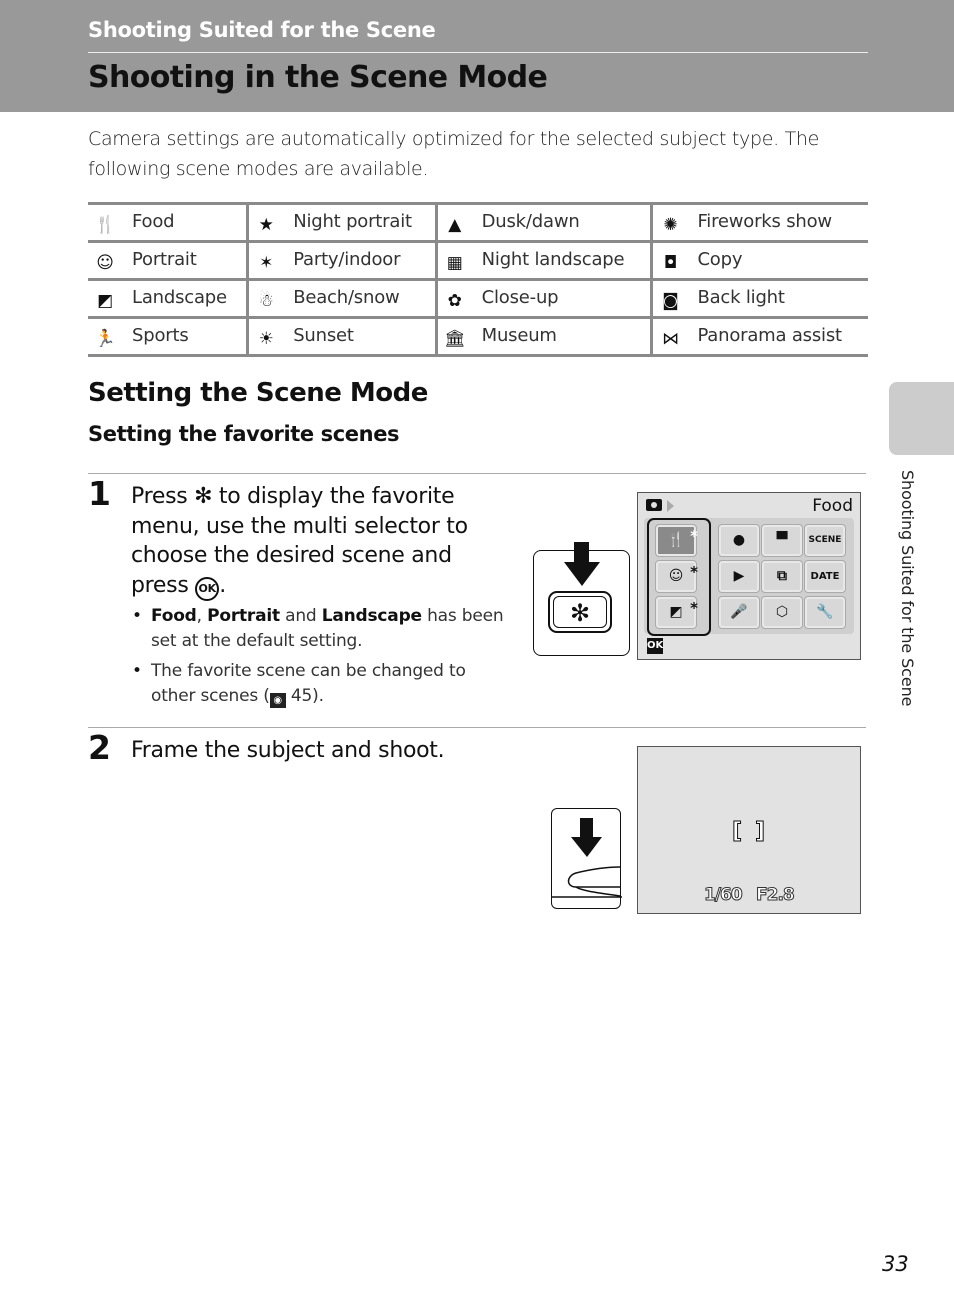  Describe the element at coordinates (895, 1264) in the screenshot. I see `page-number: 33` at that location.